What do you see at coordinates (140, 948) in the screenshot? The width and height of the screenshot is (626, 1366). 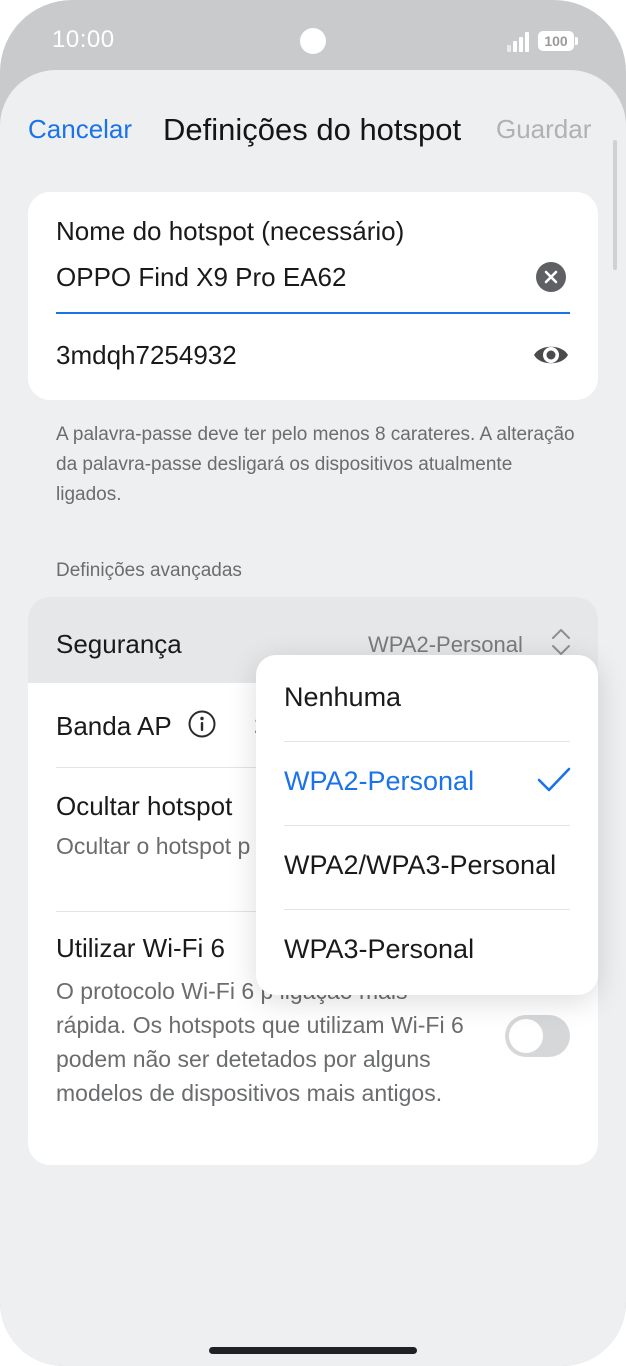 I see `wifi6-label: Utilizar Wi-Fi 6` at bounding box center [140, 948].